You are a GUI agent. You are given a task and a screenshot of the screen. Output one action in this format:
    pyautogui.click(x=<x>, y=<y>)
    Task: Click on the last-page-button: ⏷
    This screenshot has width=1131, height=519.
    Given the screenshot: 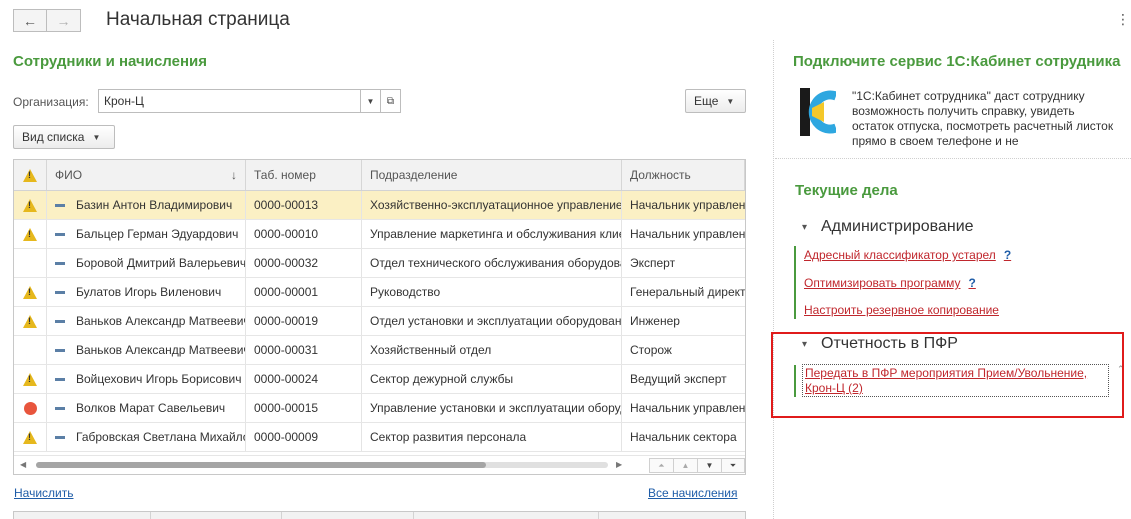 What is the action you would take?
    pyautogui.click(x=733, y=465)
    